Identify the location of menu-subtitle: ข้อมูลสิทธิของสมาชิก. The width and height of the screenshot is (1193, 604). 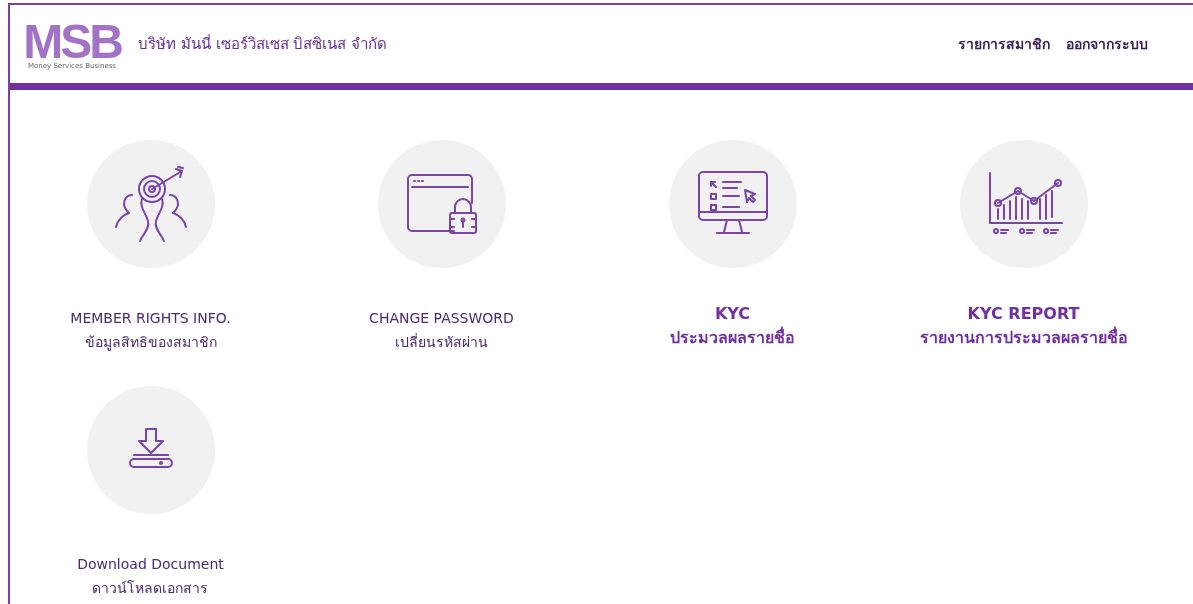
(150, 342).